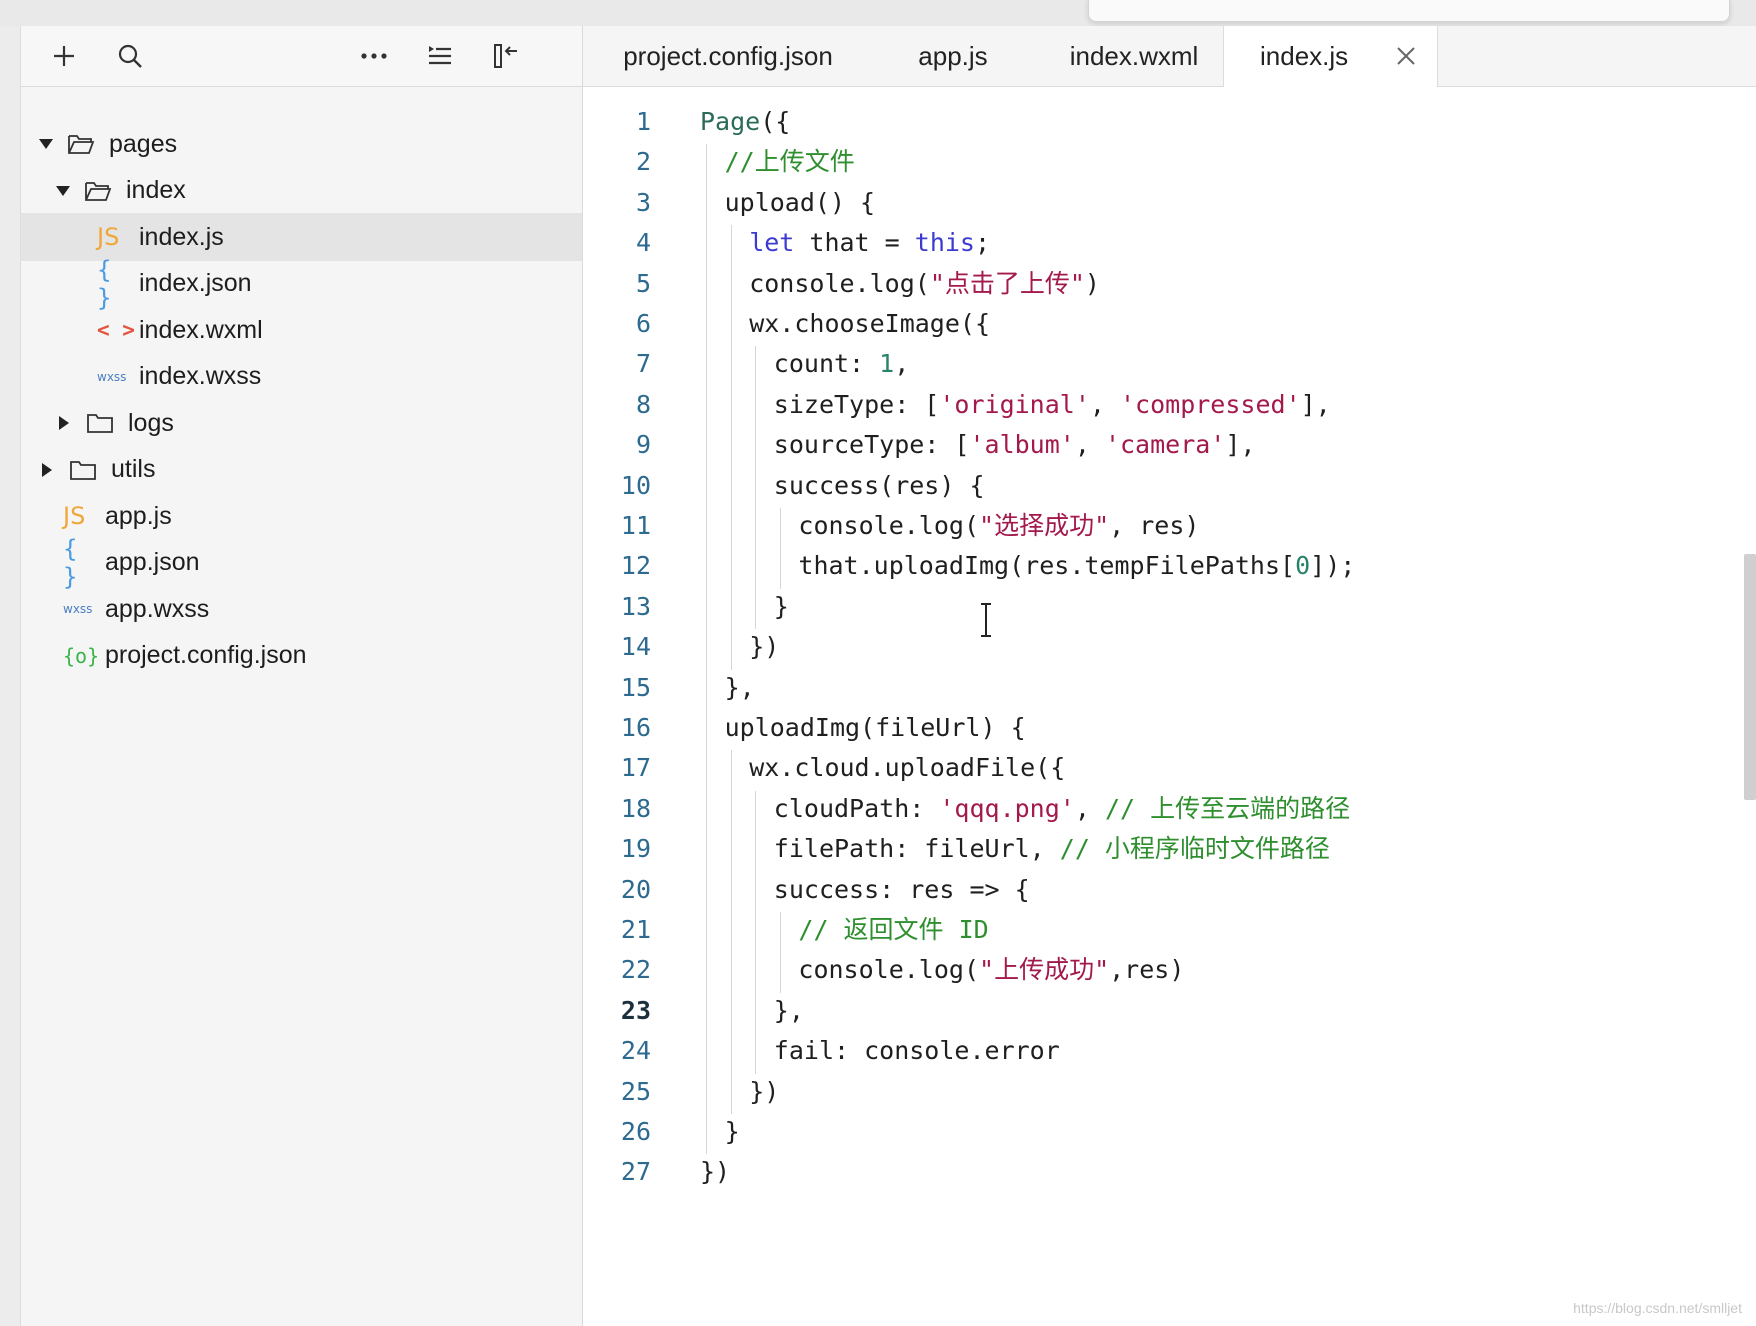 Image resolution: width=1756 pixels, height=1326 pixels. What do you see at coordinates (916, 849) in the screenshot?
I see `code-token: filePath: fileUrl,` at bounding box center [916, 849].